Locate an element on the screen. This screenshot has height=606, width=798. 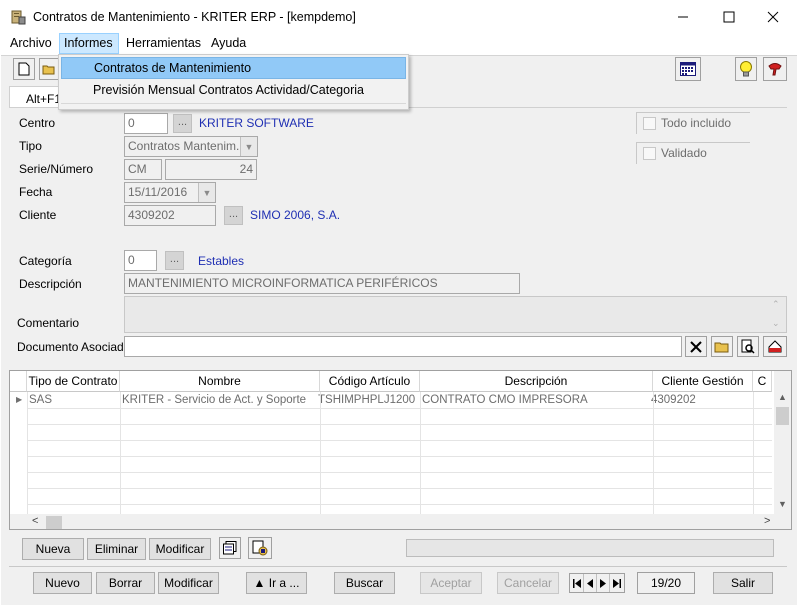
menu-archivo: Archivo is located at coordinates (31, 43).